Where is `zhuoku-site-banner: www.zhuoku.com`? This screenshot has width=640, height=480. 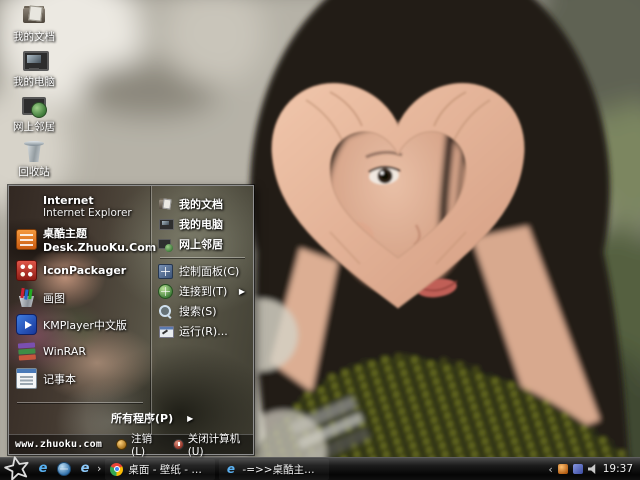
zhuoku-site-banner: www.zhuoku.com is located at coordinates (59, 444).